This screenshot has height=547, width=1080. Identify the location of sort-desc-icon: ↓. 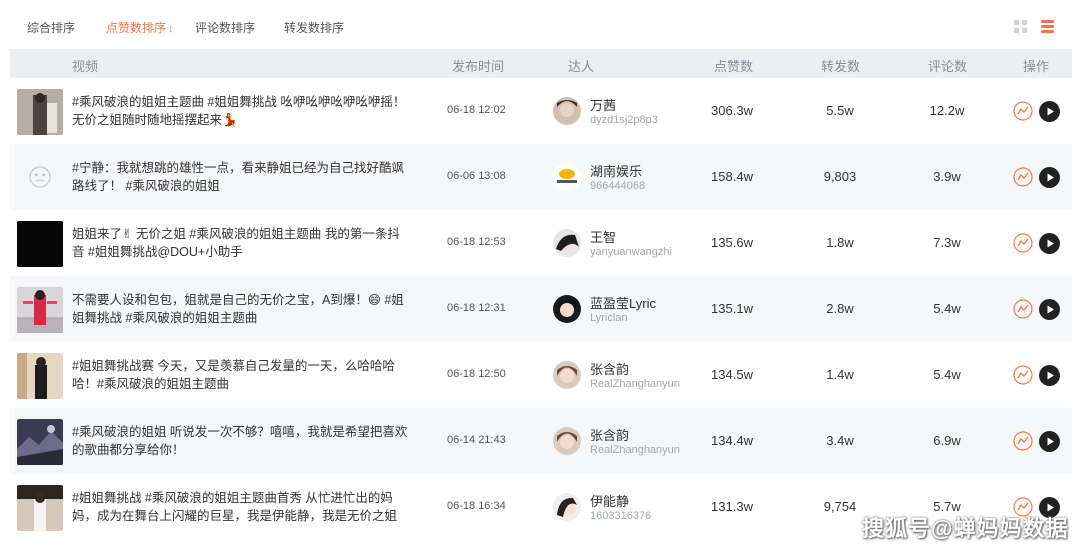
(171, 29).